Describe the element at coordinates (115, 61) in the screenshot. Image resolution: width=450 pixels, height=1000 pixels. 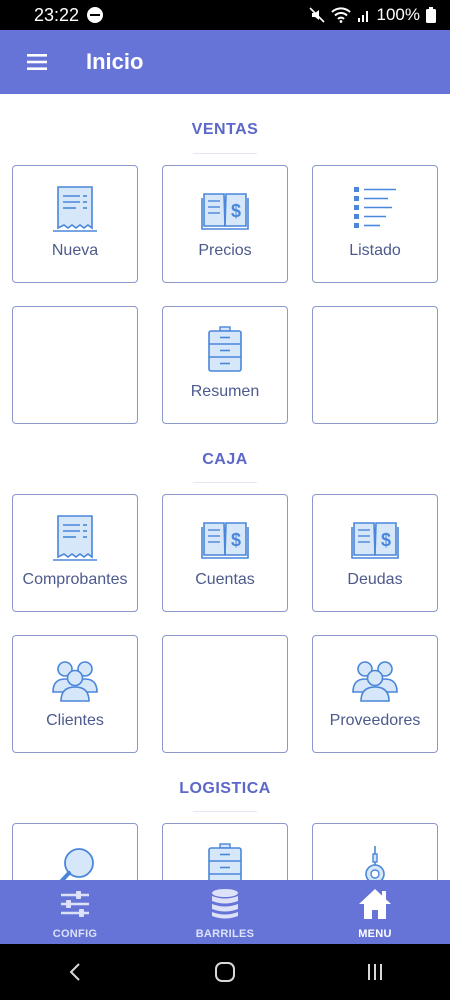
I see `page-title: Inicio` at that location.